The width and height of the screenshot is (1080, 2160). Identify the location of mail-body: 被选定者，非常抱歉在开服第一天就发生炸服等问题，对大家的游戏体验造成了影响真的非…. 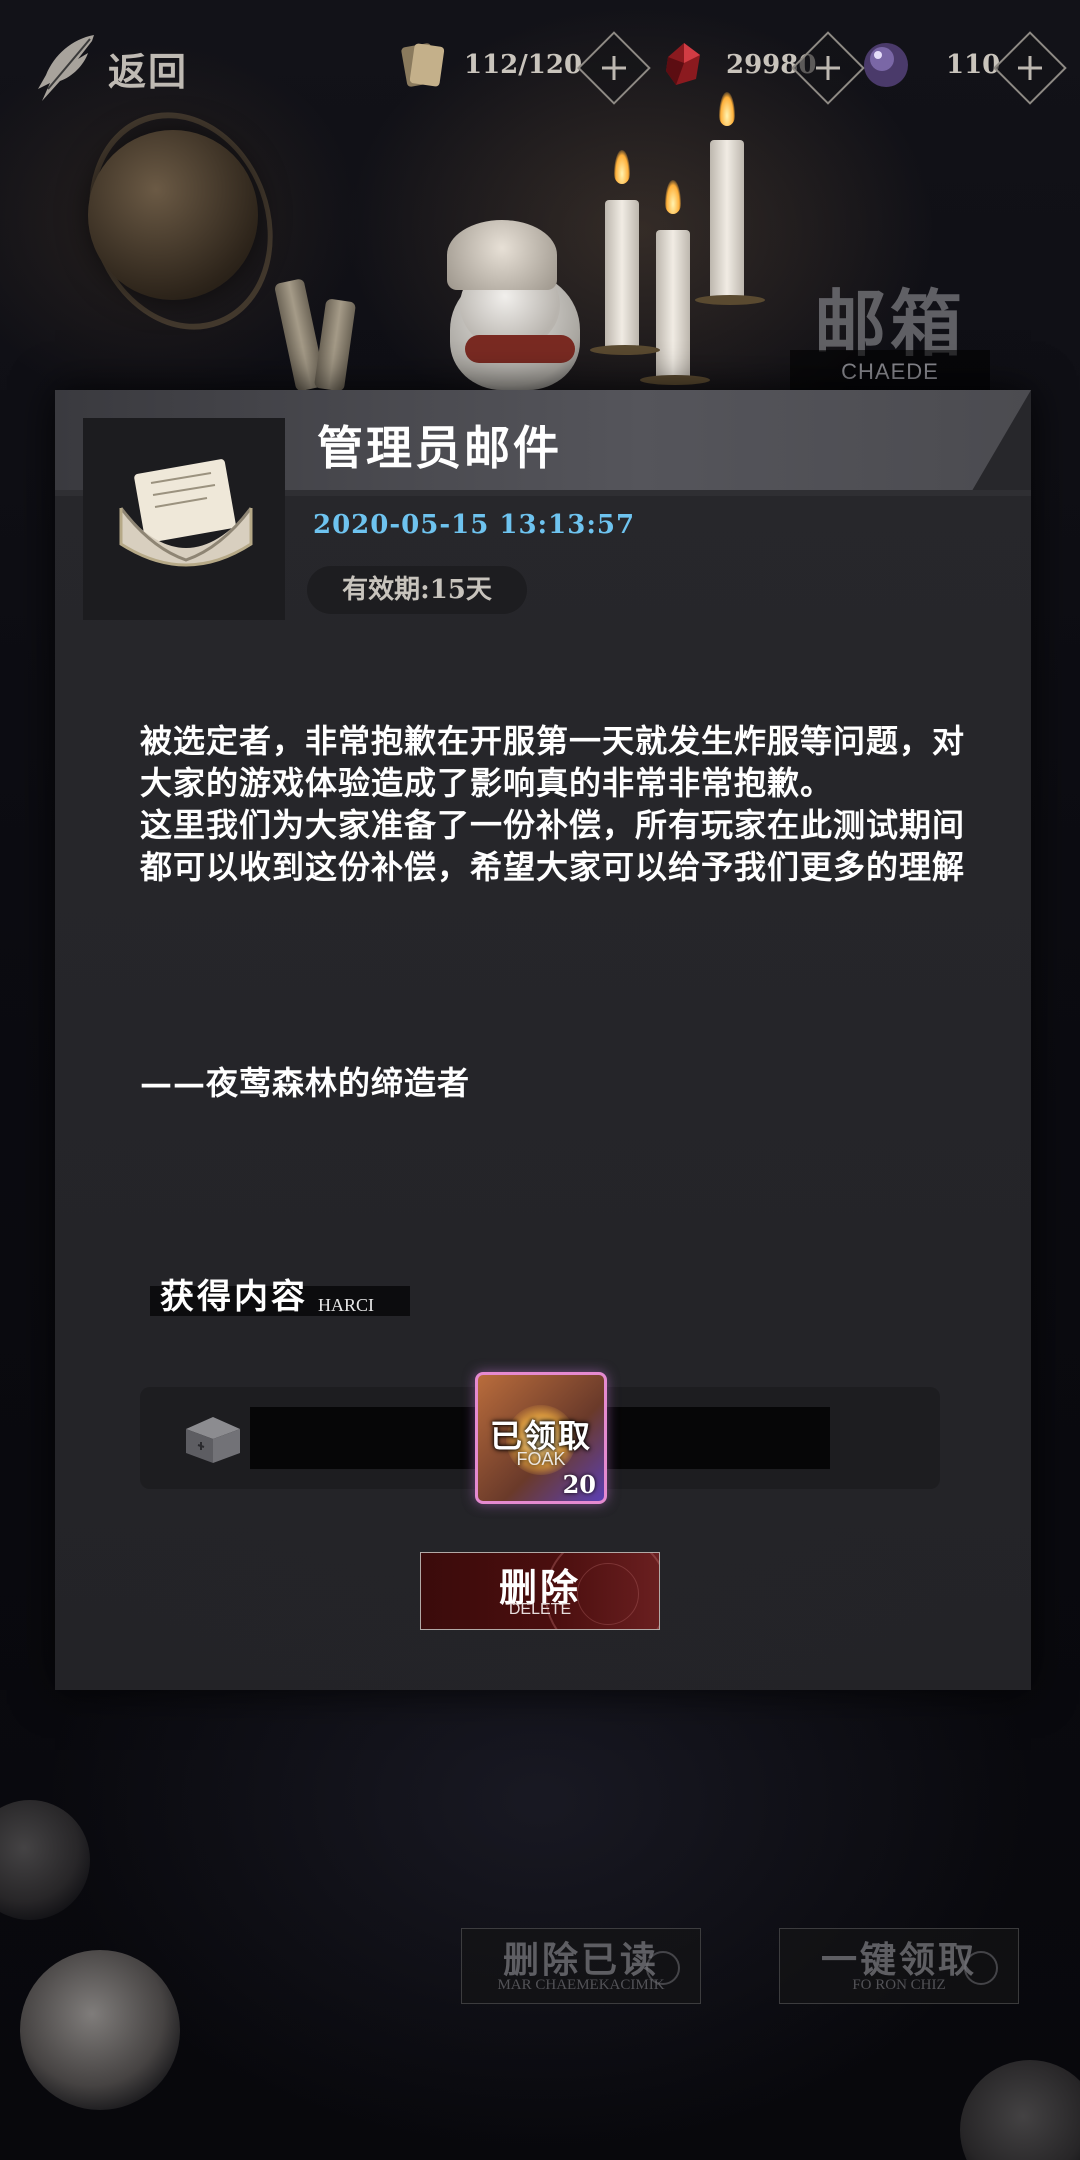
(555, 804).